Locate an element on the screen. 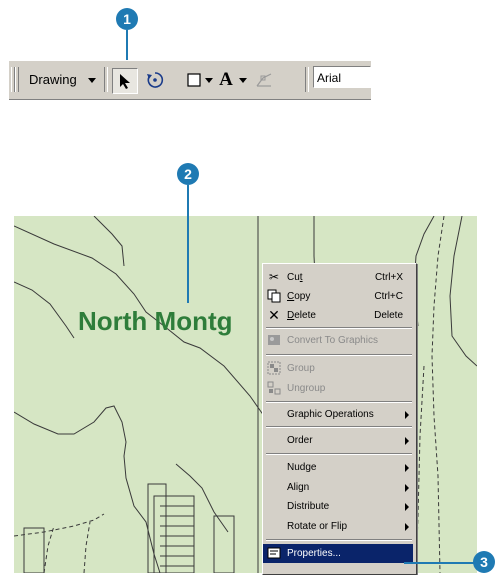  scissors-icon: ✂ is located at coordinates (274, 277).